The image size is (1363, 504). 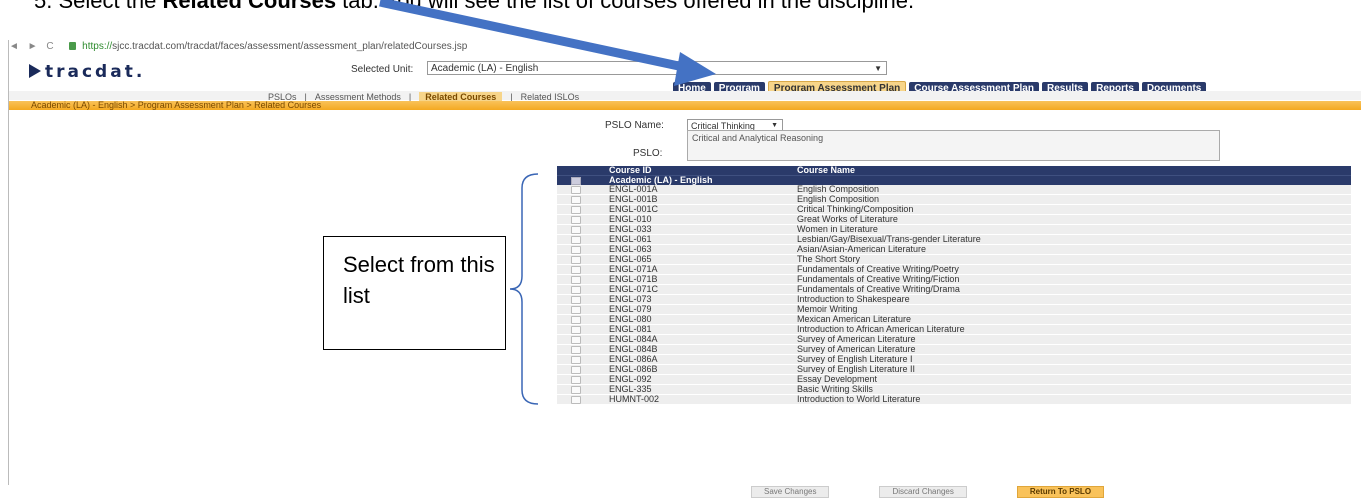 I want to click on course-id-cell: ENGL-081, so click(x=630, y=329).